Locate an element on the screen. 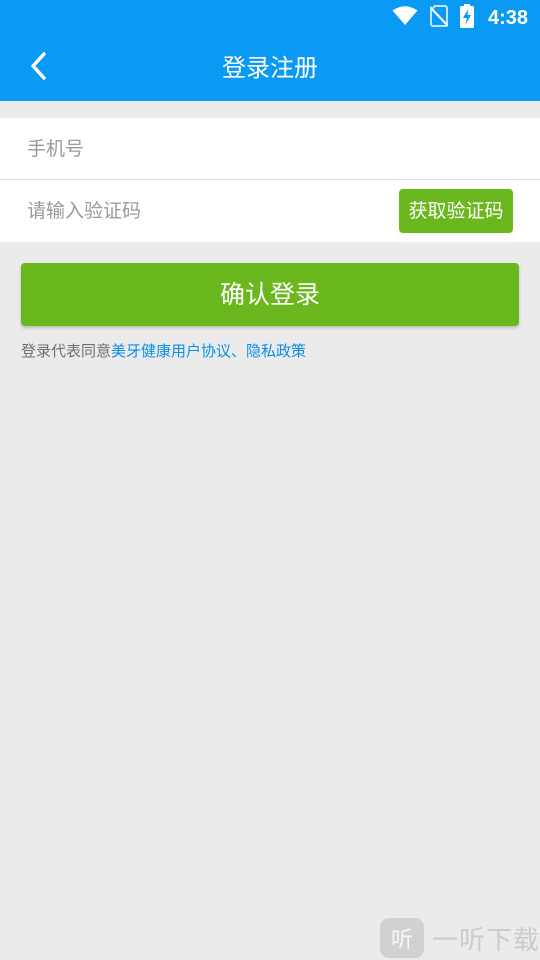  code-row: 获取验证码 is located at coordinates (270, 210).